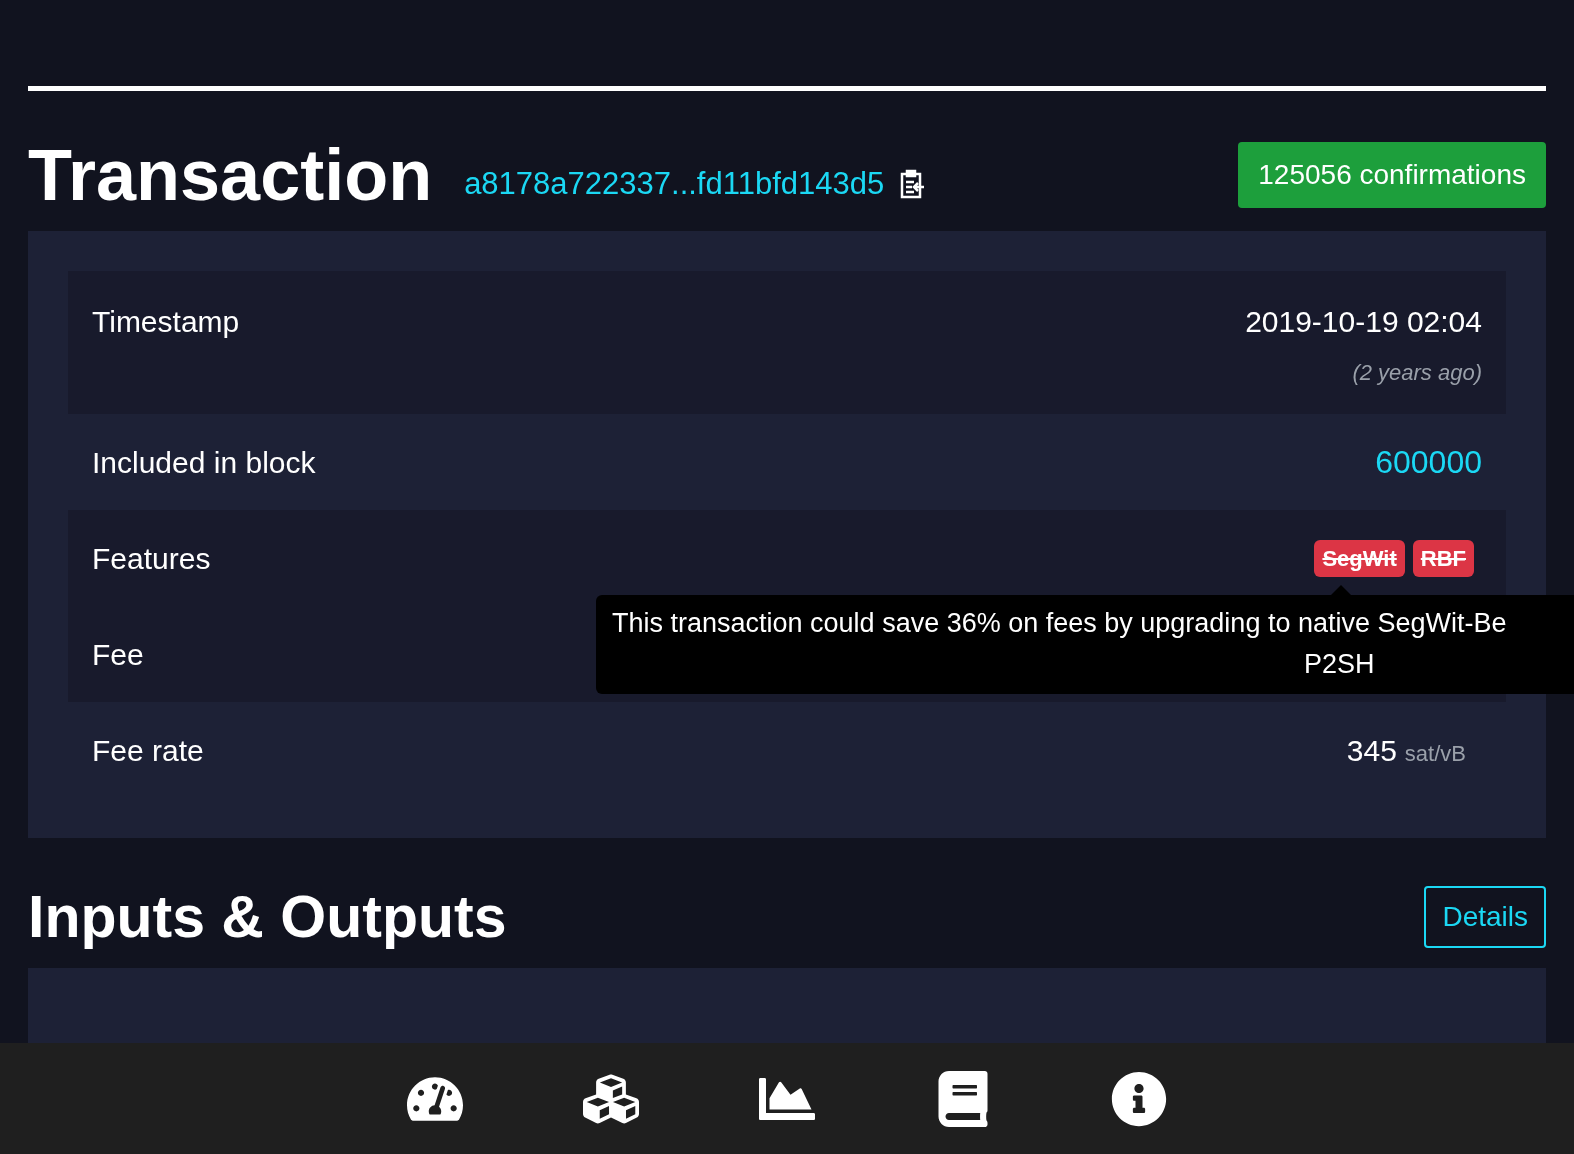 Image resolution: width=1574 pixels, height=1154 pixels. Describe the element at coordinates (1059, 623) in the screenshot. I see `tooltip-text: This transaction could save 36% on fees by upgrading to native SegWit-Be` at that location.